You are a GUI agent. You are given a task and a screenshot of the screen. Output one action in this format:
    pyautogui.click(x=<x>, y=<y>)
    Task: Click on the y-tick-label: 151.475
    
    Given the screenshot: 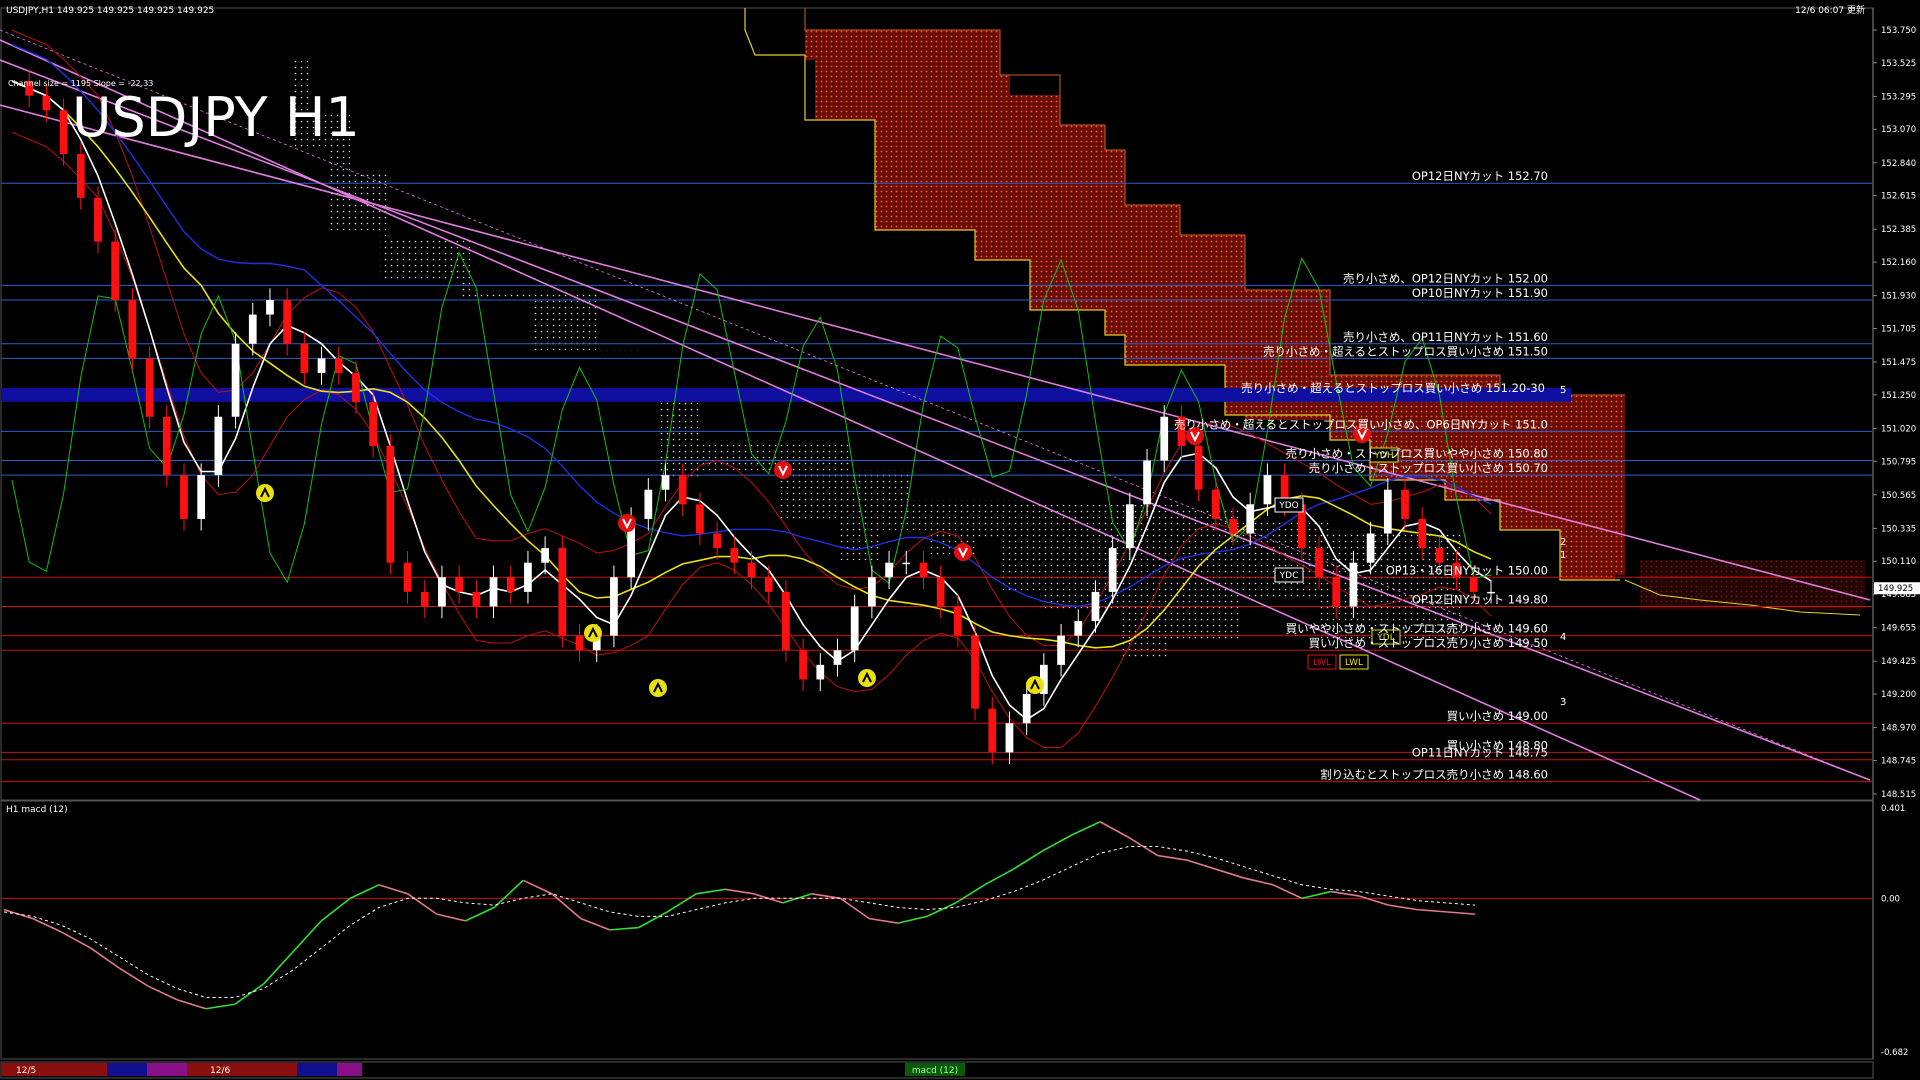 What is the action you would take?
    pyautogui.click(x=1898, y=363)
    